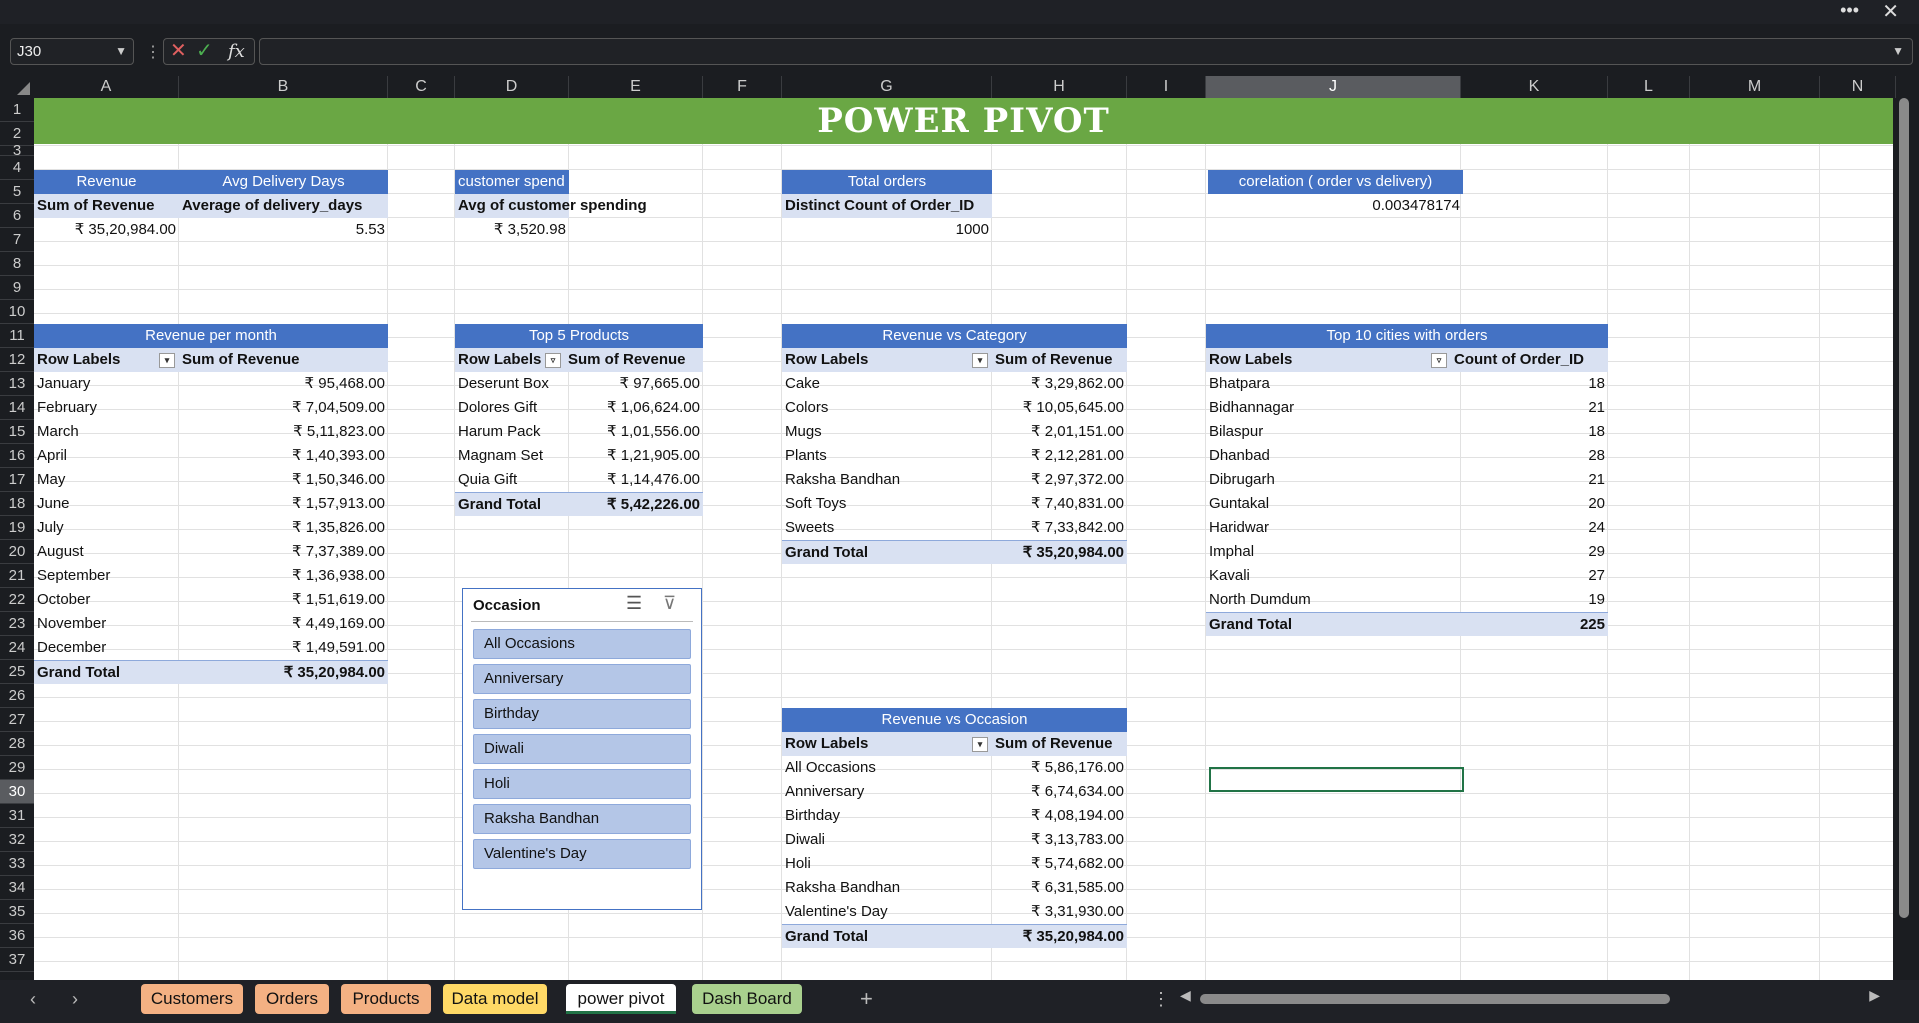 This screenshot has height=1023, width=1919. I want to click on vertical-scrollbar, so click(1904, 528).